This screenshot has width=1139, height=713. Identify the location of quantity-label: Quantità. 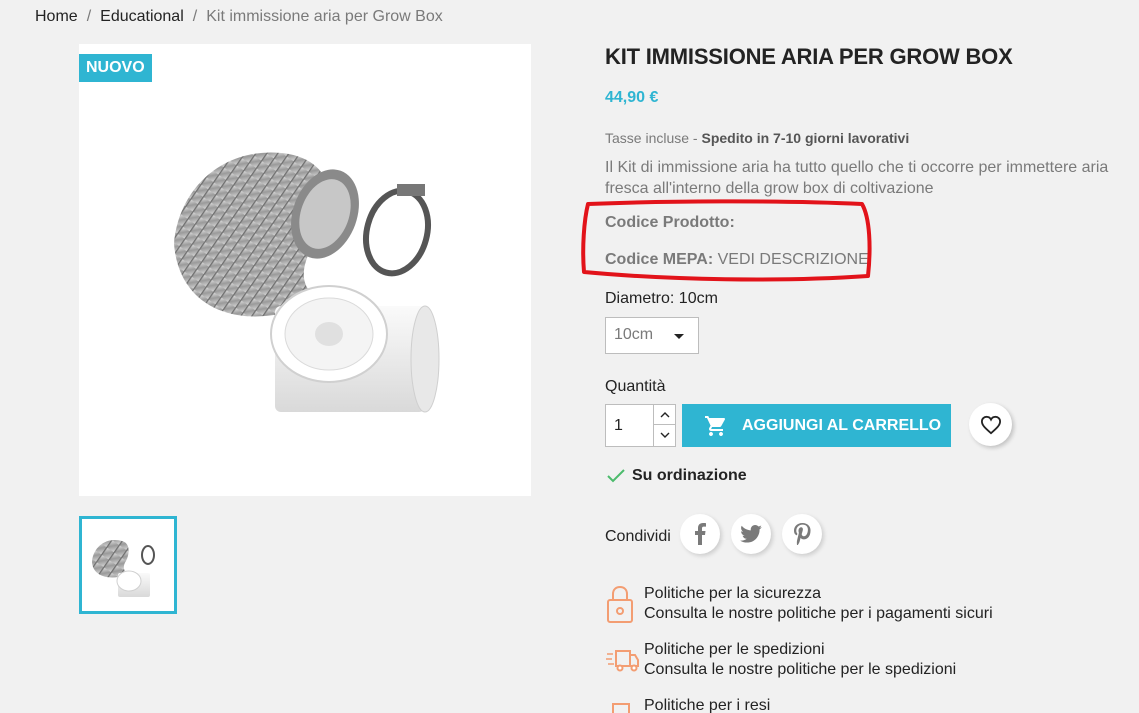
(635, 386).